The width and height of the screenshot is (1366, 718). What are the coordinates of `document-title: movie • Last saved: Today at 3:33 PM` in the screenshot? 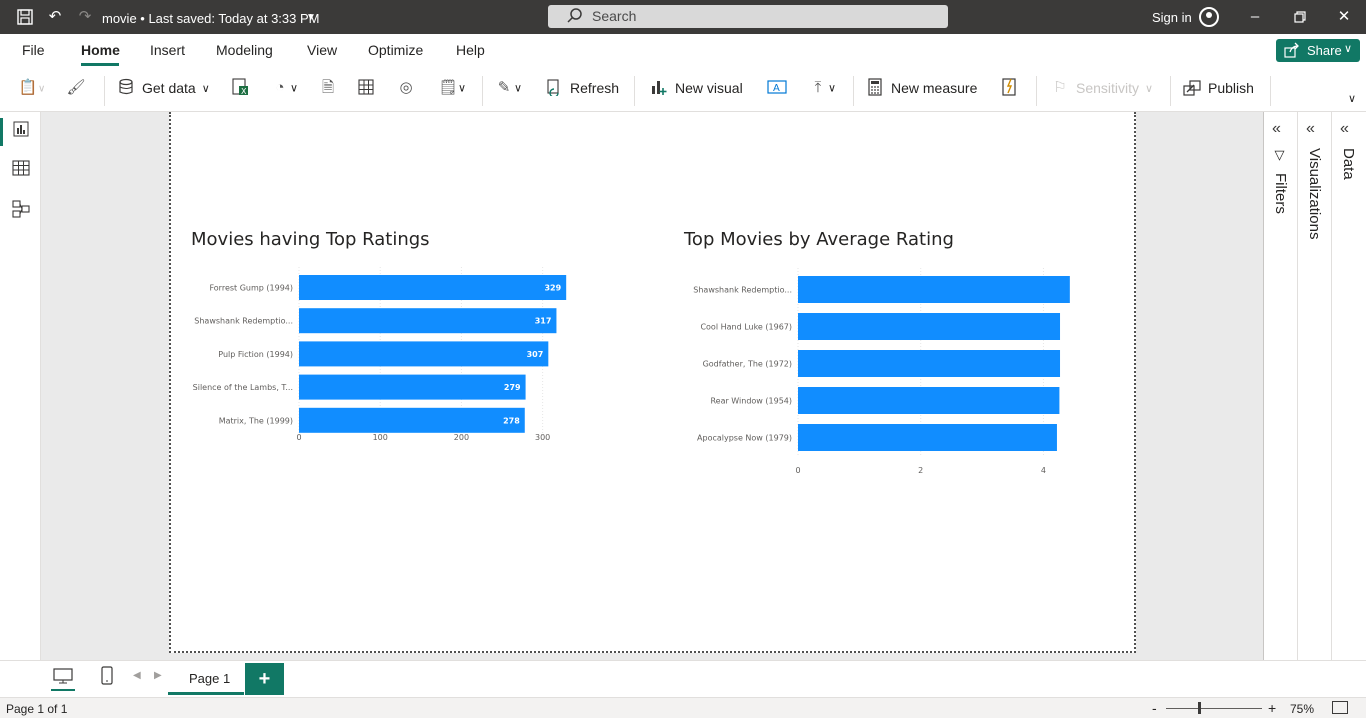 It's located at (210, 18).